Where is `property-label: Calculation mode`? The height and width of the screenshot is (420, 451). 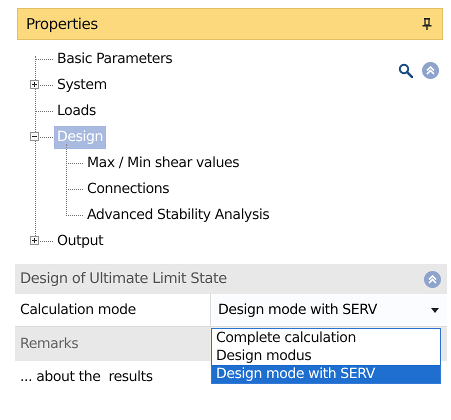 property-label: Calculation mode is located at coordinates (78, 310).